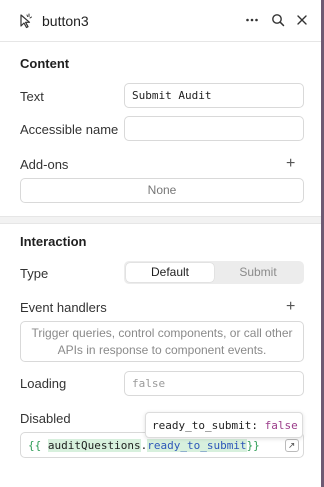 The image size is (324, 487). Describe the element at coordinates (292, 445) in the screenshot. I see `expand-editor-icon` at that location.